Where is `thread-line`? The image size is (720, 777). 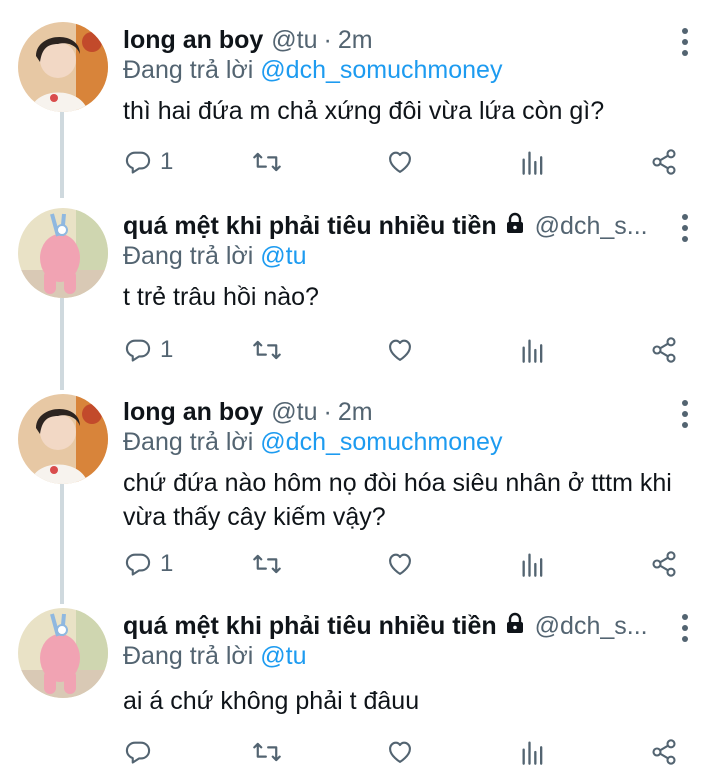
thread-line is located at coordinates (62, 544).